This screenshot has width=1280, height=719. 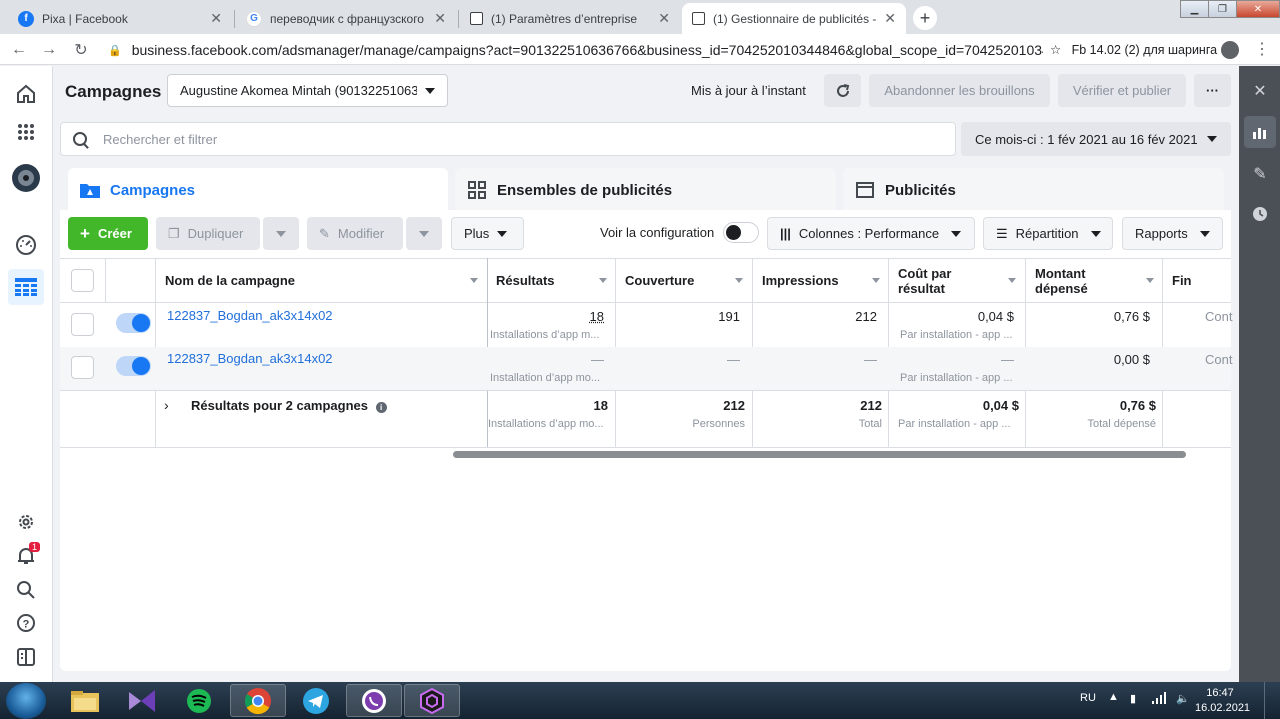 I want to click on column-header-amount-spent: Montant dépensé, so click(x=1094, y=280).